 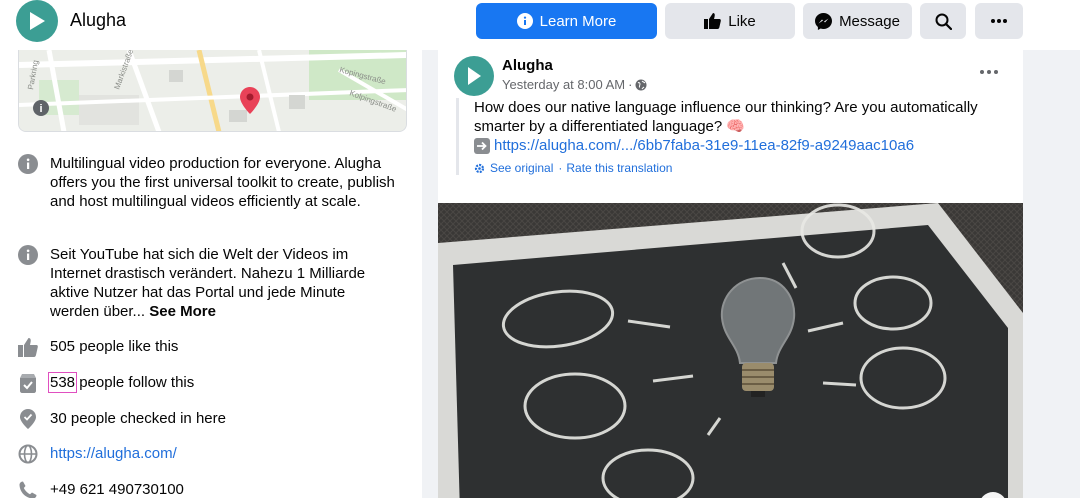 What do you see at coordinates (869, 21) in the screenshot?
I see `message-label: Message` at bounding box center [869, 21].